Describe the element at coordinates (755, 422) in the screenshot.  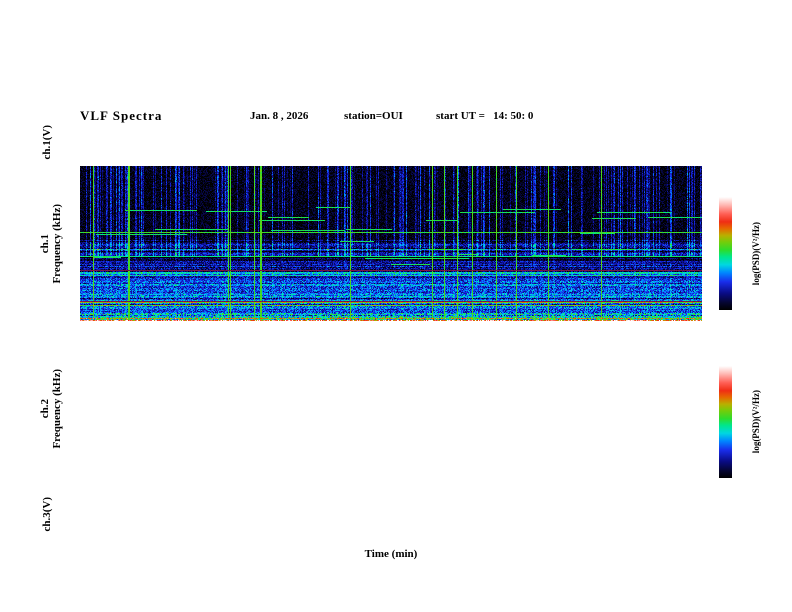
I see `colorbar2-label: log(PSD)(V²/Hz)` at that location.